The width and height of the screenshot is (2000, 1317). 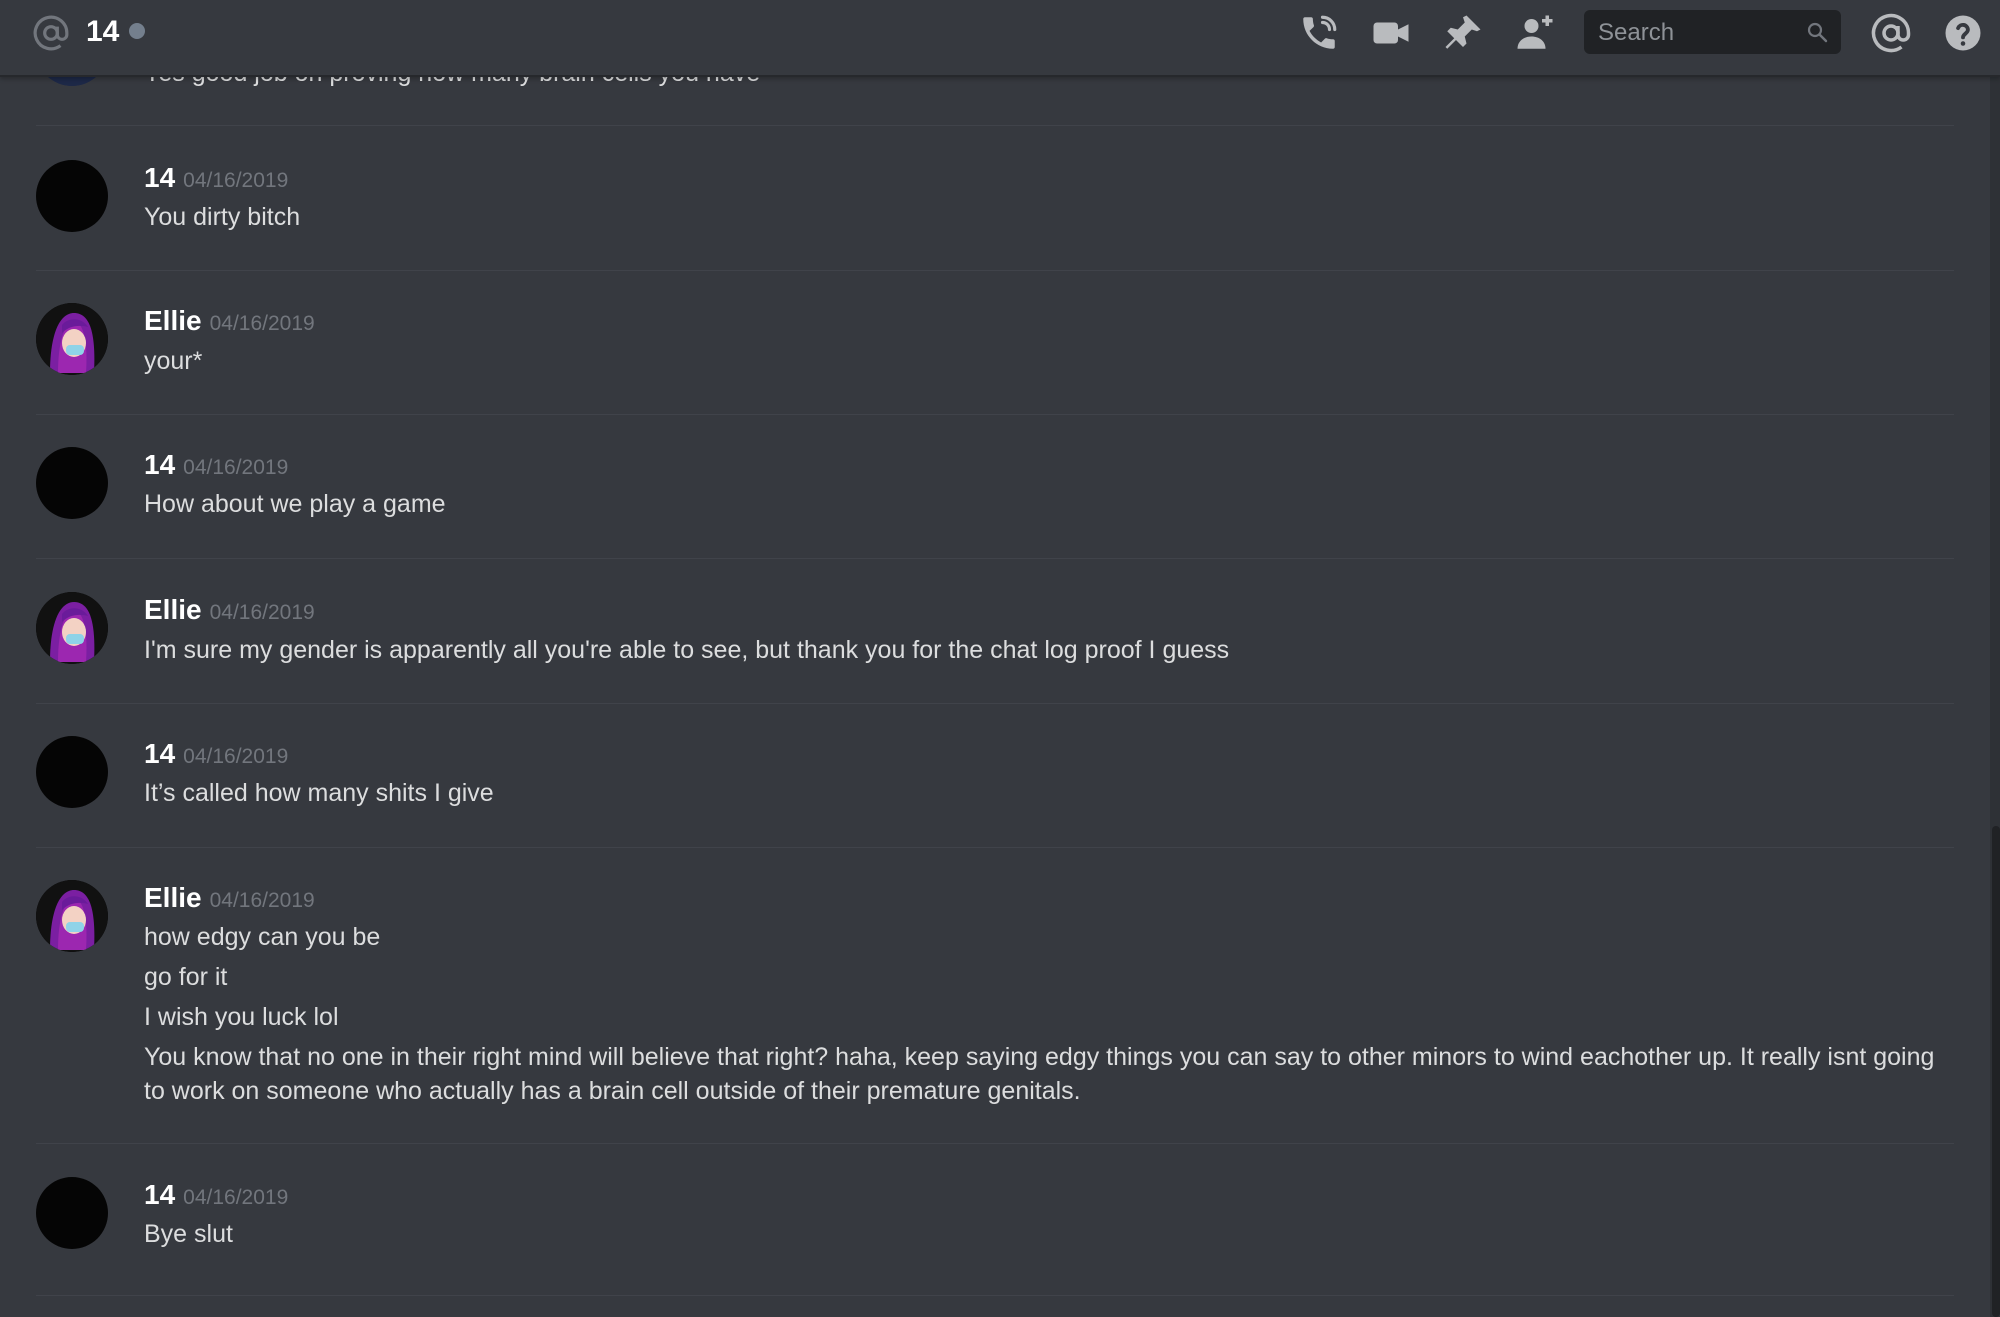 What do you see at coordinates (137, 31) in the screenshot?
I see `status-indicator` at bounding box center [137, 31].